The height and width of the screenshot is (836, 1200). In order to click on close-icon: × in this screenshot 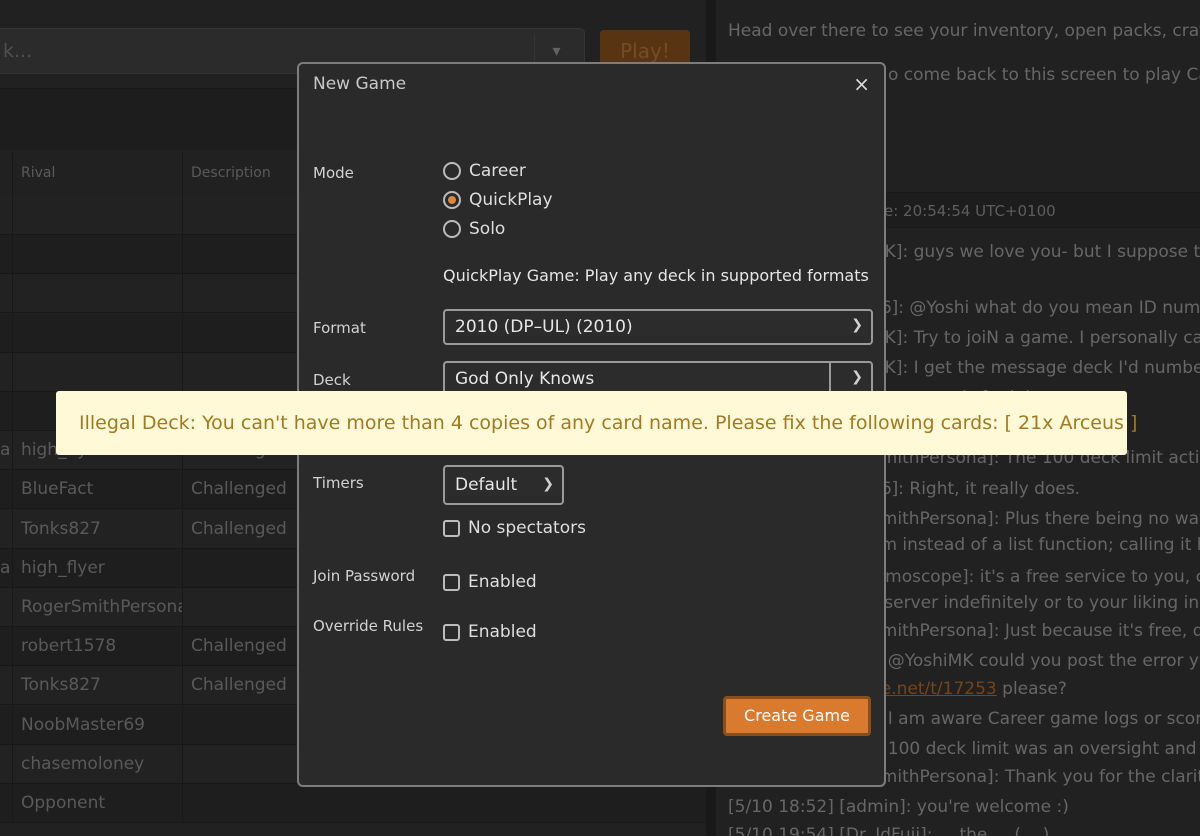, I will do `click(861, 84)`.